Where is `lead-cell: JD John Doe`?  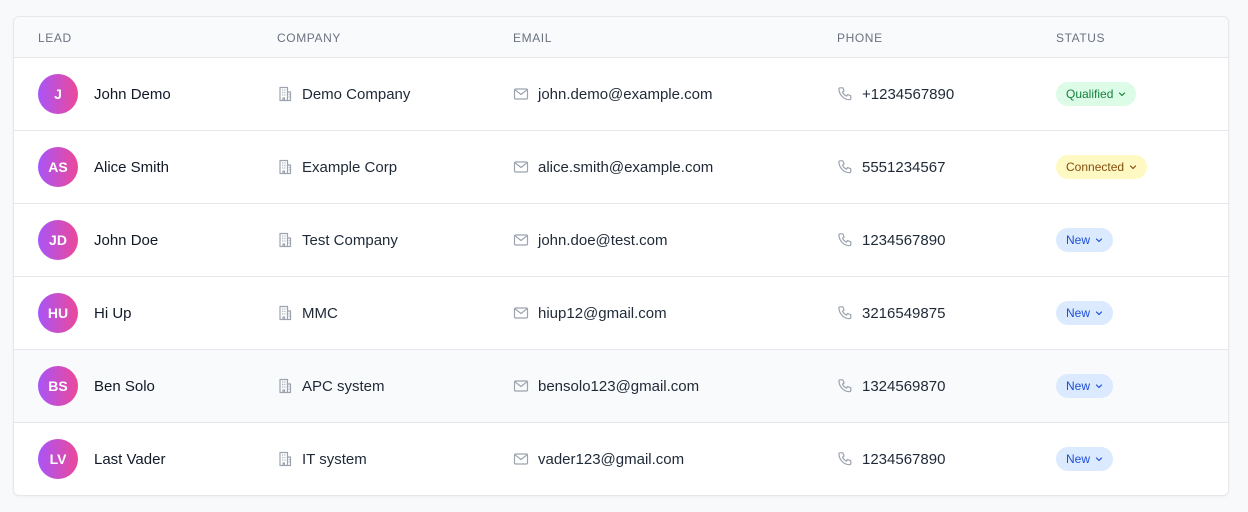 lead-cell: JD John Doe is located at coordinates (98, 240).